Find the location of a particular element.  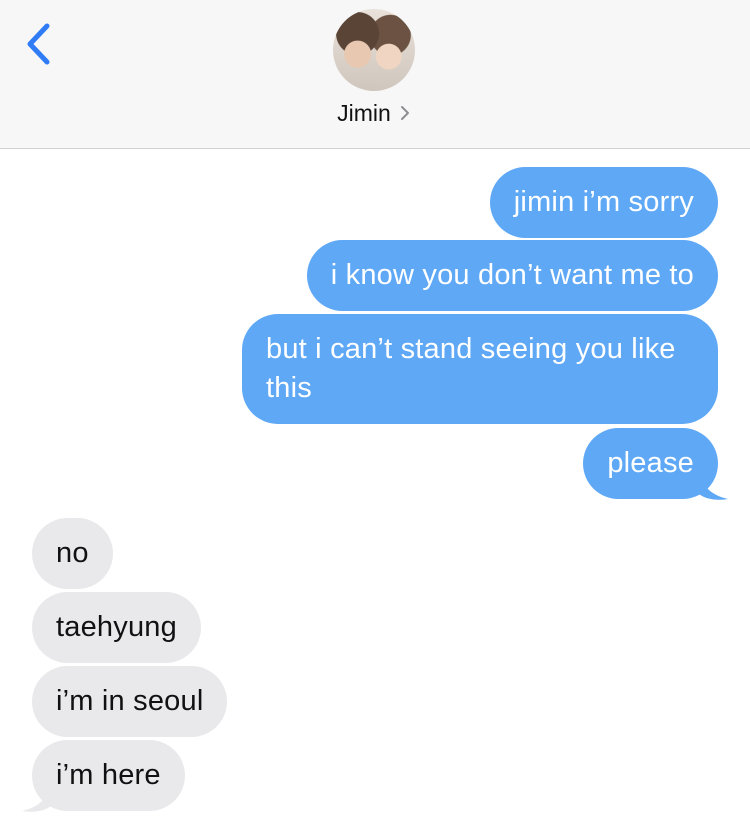

received-bubble-tail is located at coordinates (37, 797).